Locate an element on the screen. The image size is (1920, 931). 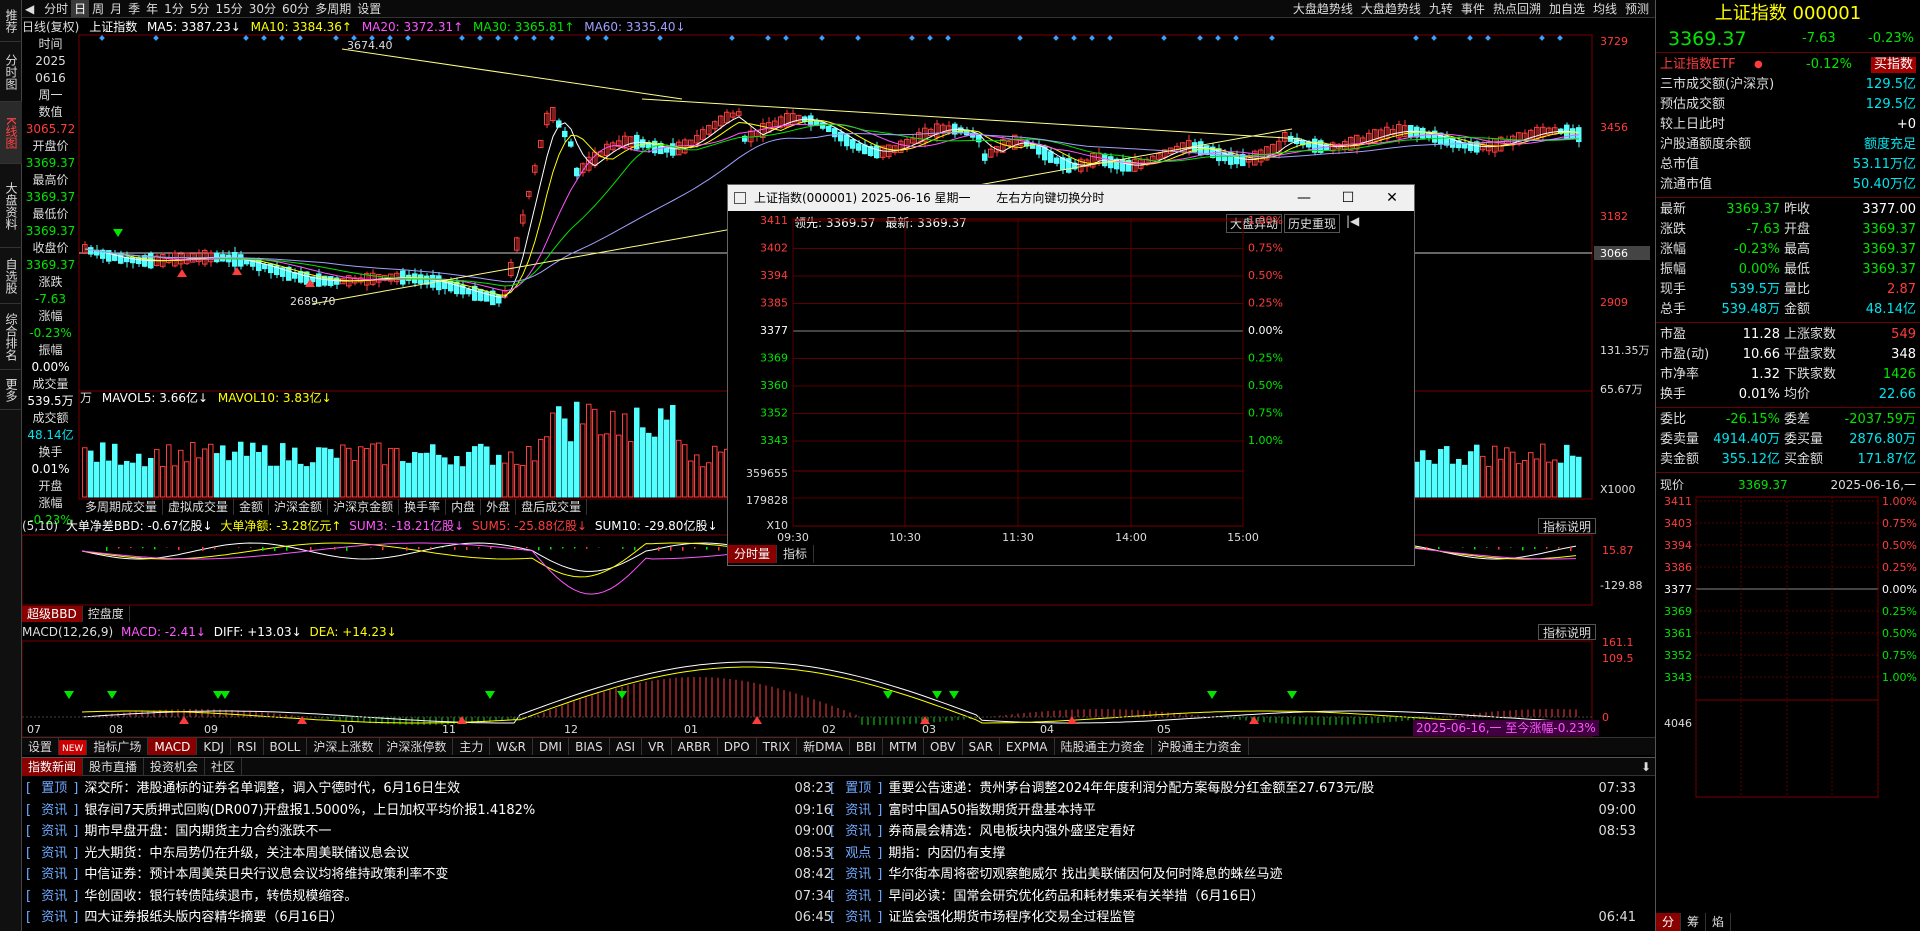
news-title: 早间必读：国常会研究优化药品和耗材集采有关举措（6月16日） is located at coordinates (1076, 896).